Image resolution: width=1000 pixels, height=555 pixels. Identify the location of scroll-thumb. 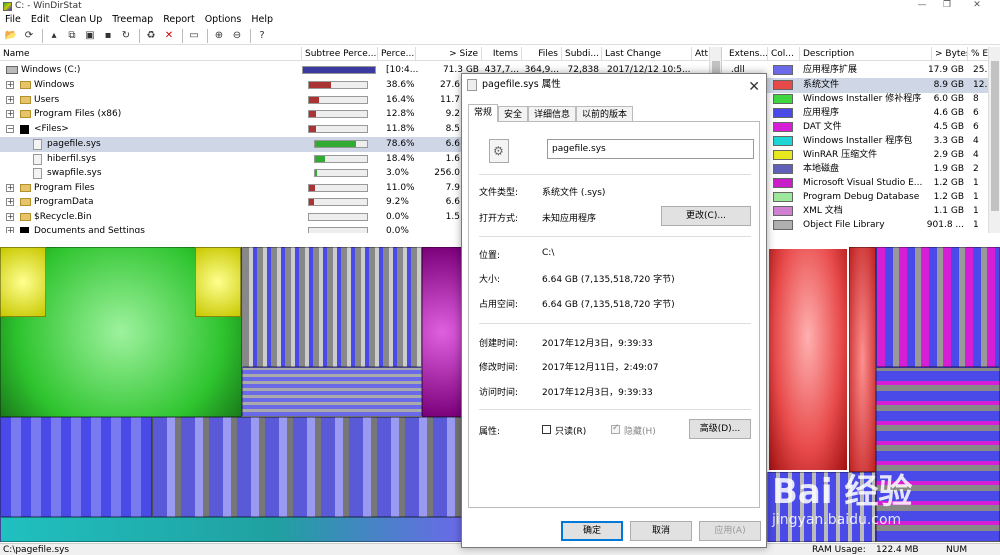
(995, 136).